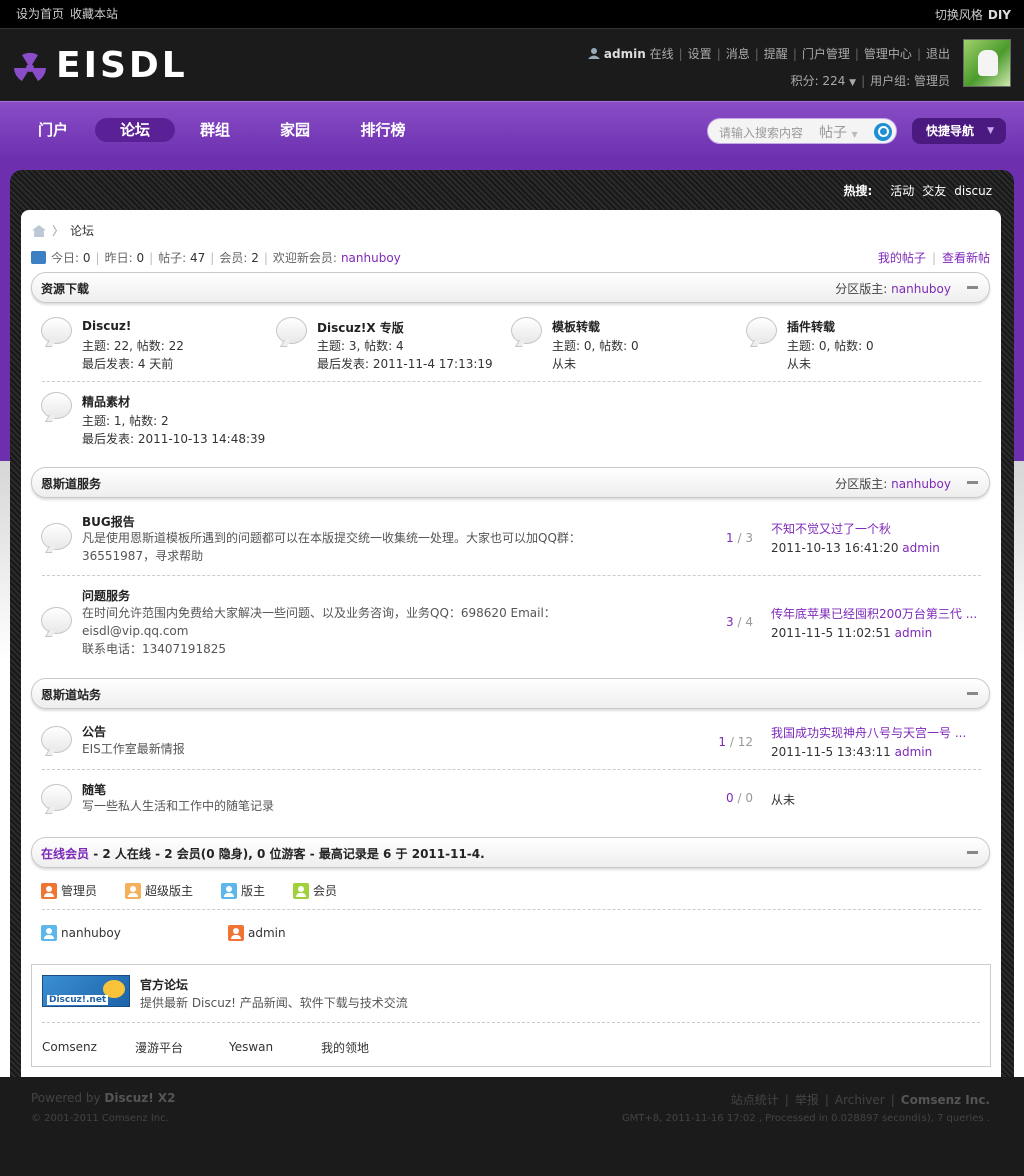  What do you see at coordinates (135, 130) in the screenshot?
I see `nav-item-forum: 论坛` at bounding box center [135, 130].